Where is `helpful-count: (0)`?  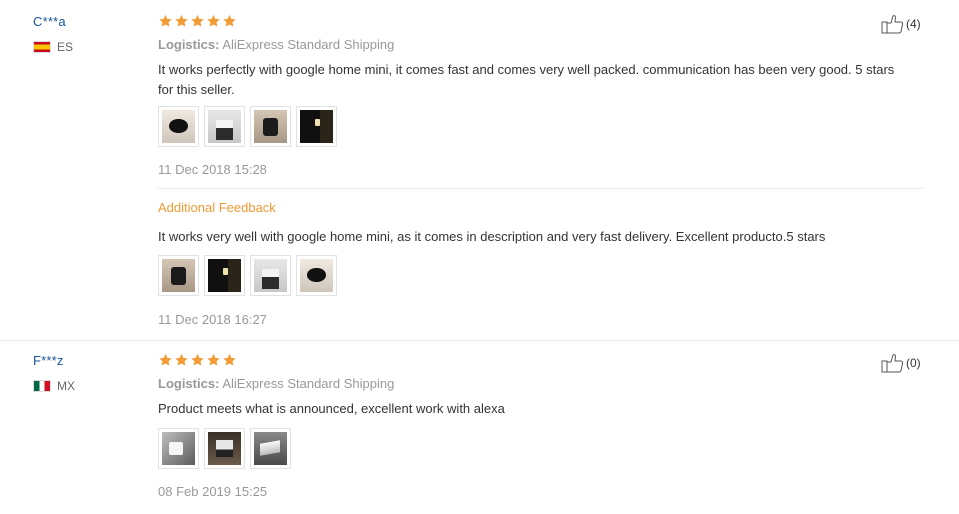
helpful-count: (0) is located at coordinates (913, 363).